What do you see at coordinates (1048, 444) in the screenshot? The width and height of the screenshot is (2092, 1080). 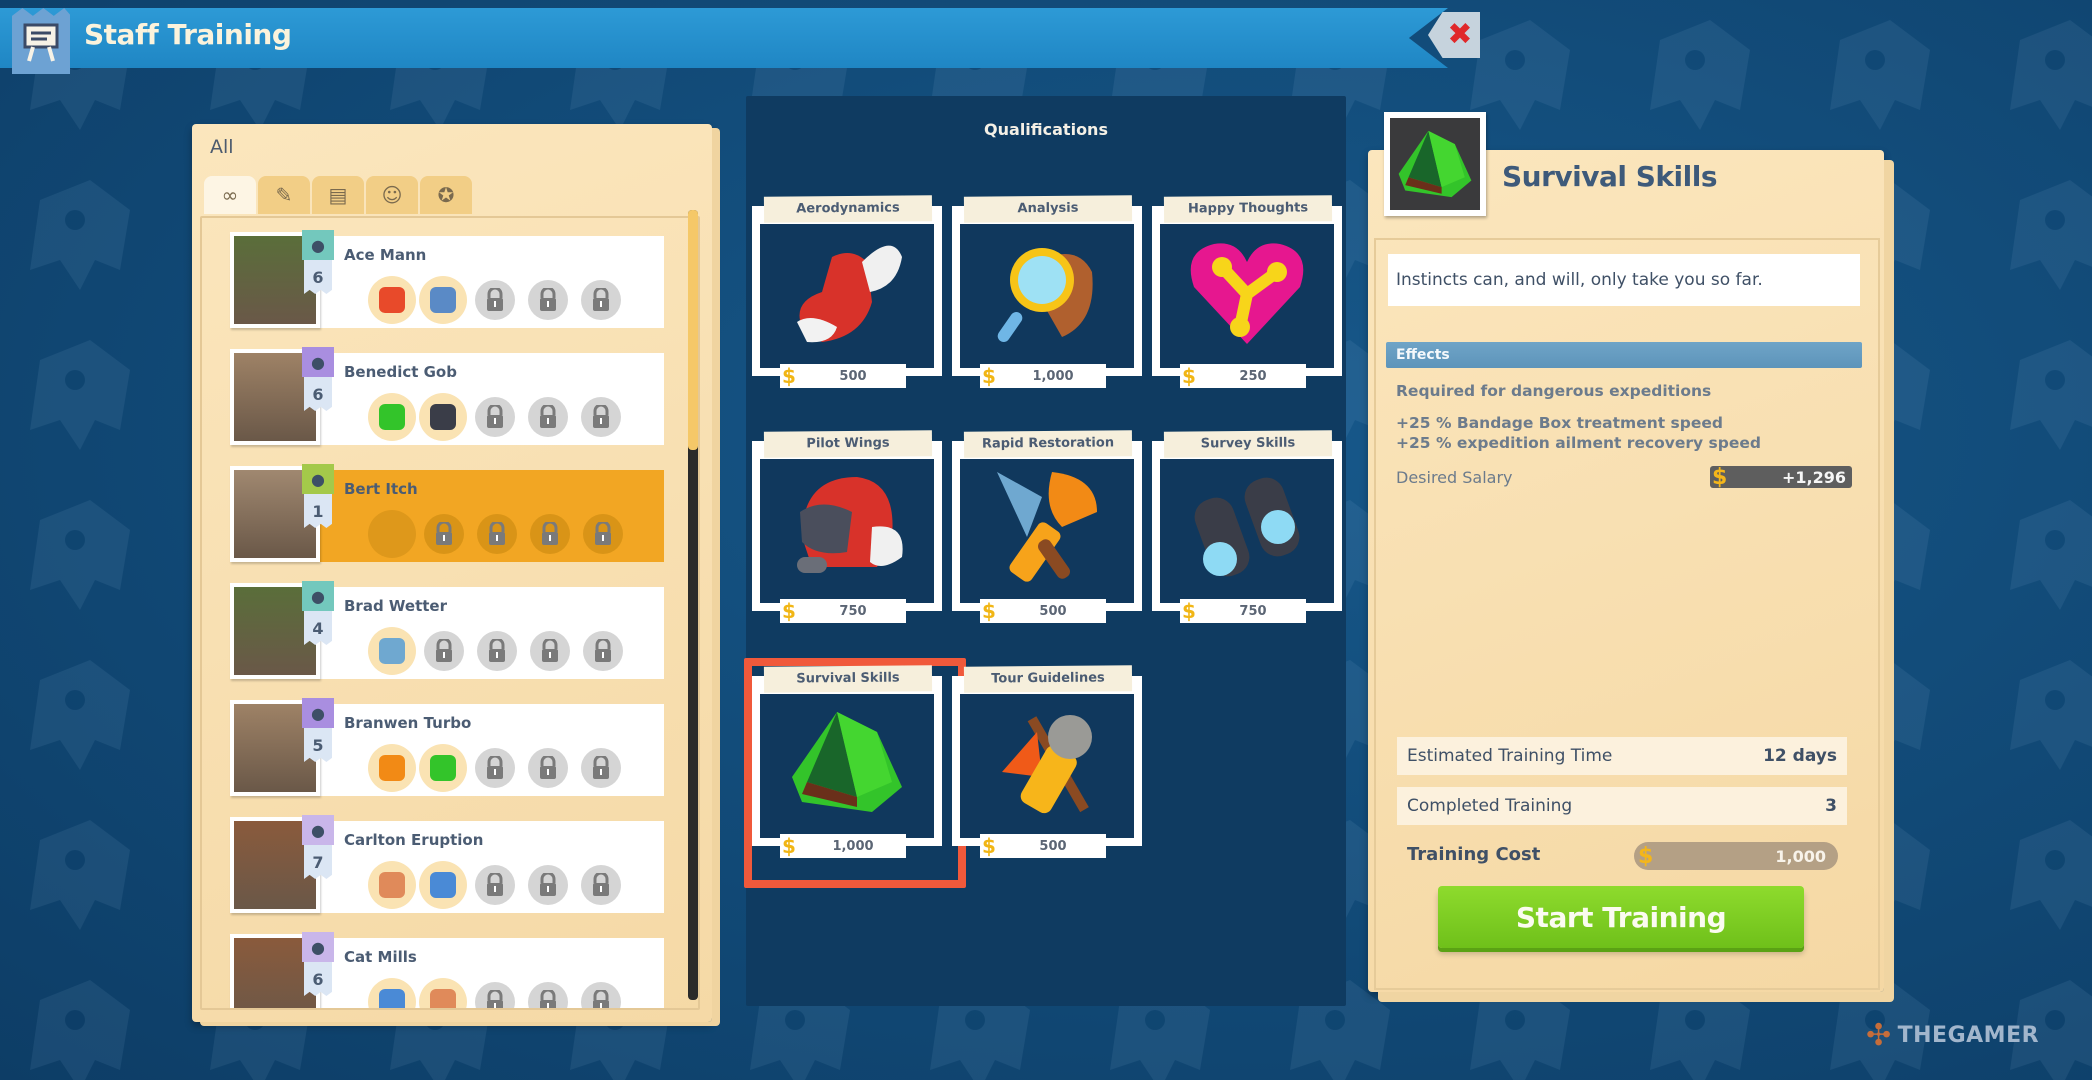 I see `qualification-name: Rapid Restoration` at bounding box center [1048, 444].